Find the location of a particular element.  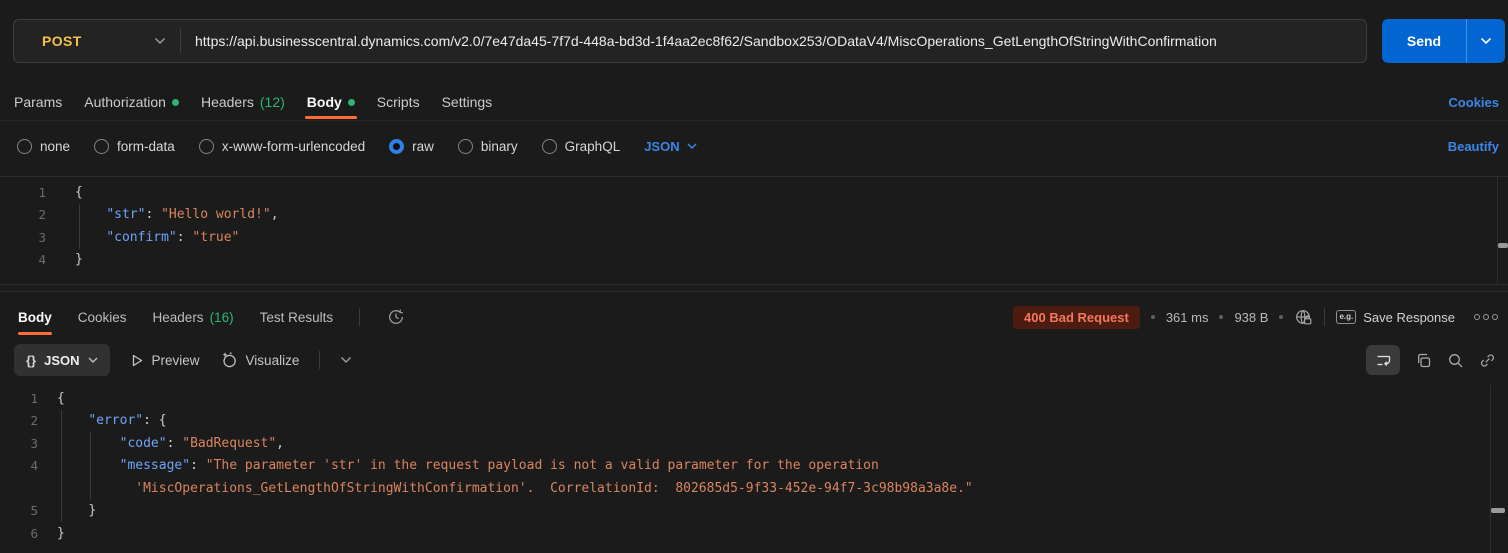

code-line: 5 } is located at coordinates (63, 511).